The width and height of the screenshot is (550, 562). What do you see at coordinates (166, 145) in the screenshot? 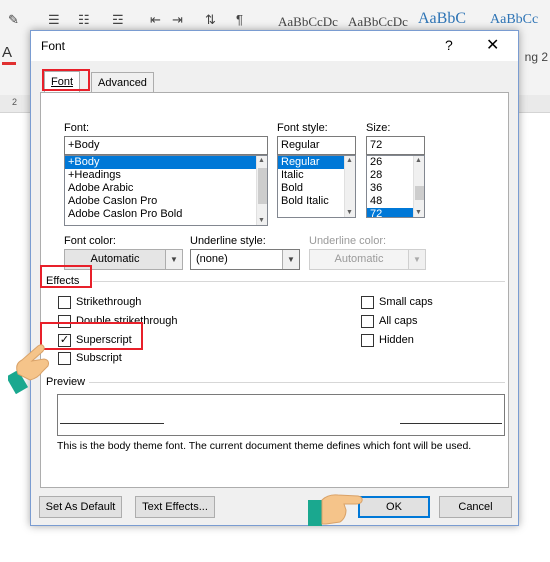
I see `font-input: +Body` at bounding box center [166, 145].